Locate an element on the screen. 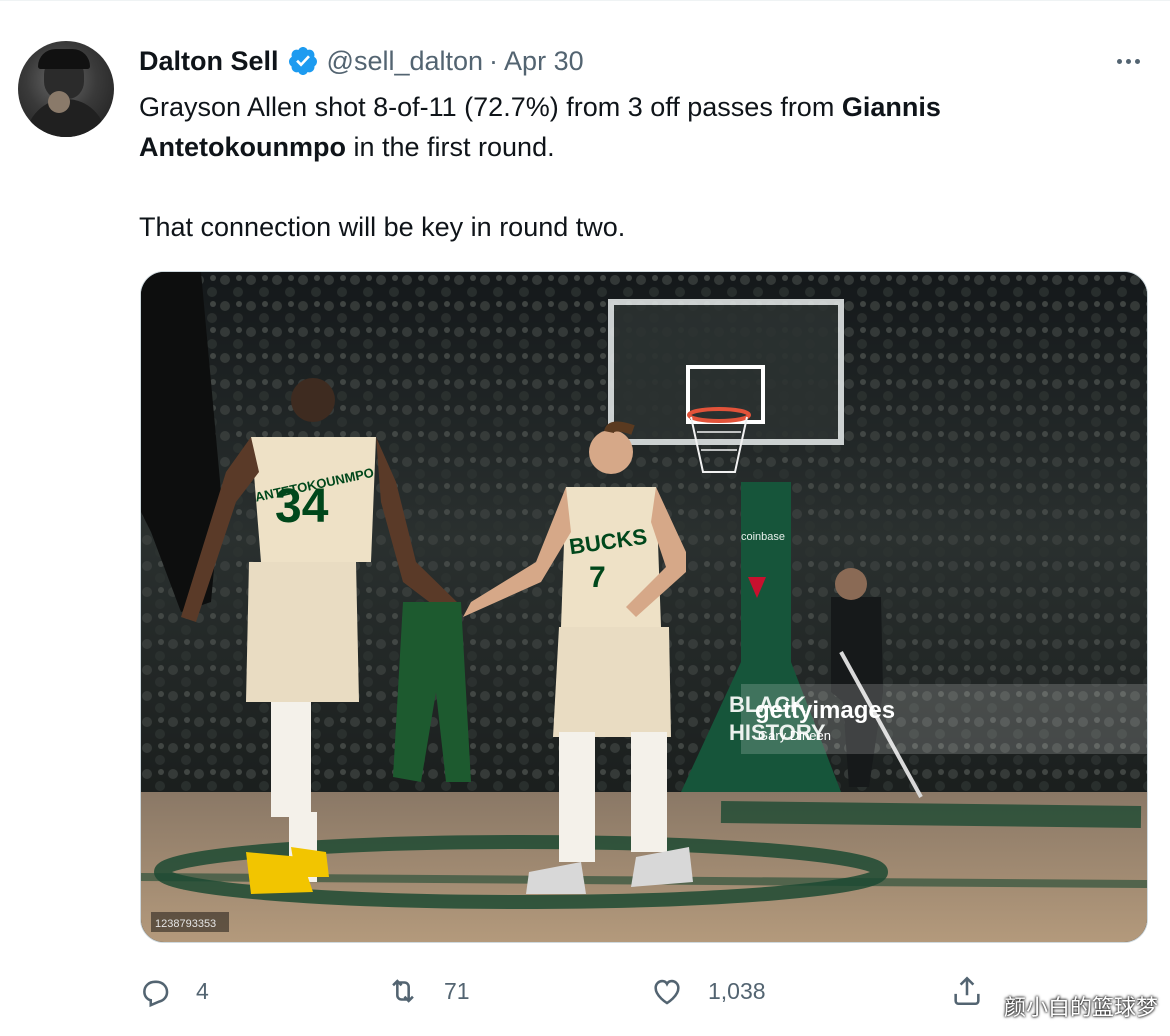 This screenshot has width=1170, height=1036. heart-icon is located at coordinates (667, 992).